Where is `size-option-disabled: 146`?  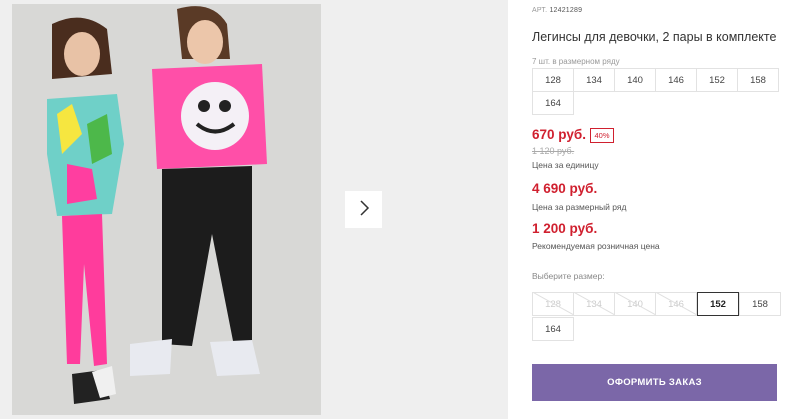
size-option-disabled: 146 is located at coordinates (676, 304).